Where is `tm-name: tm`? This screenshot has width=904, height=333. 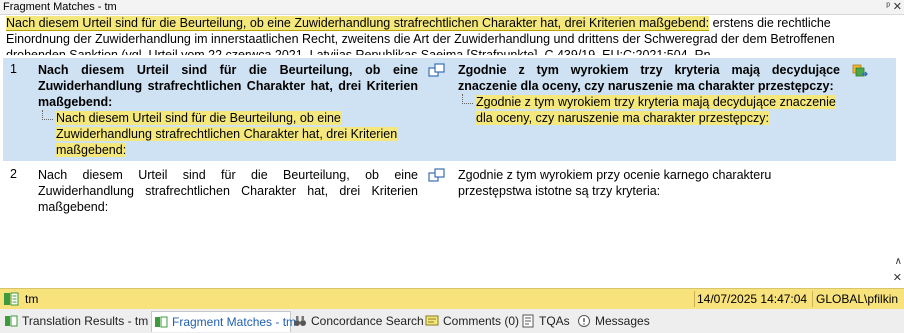
tm-name: tm is located at coordinates (32, 299).